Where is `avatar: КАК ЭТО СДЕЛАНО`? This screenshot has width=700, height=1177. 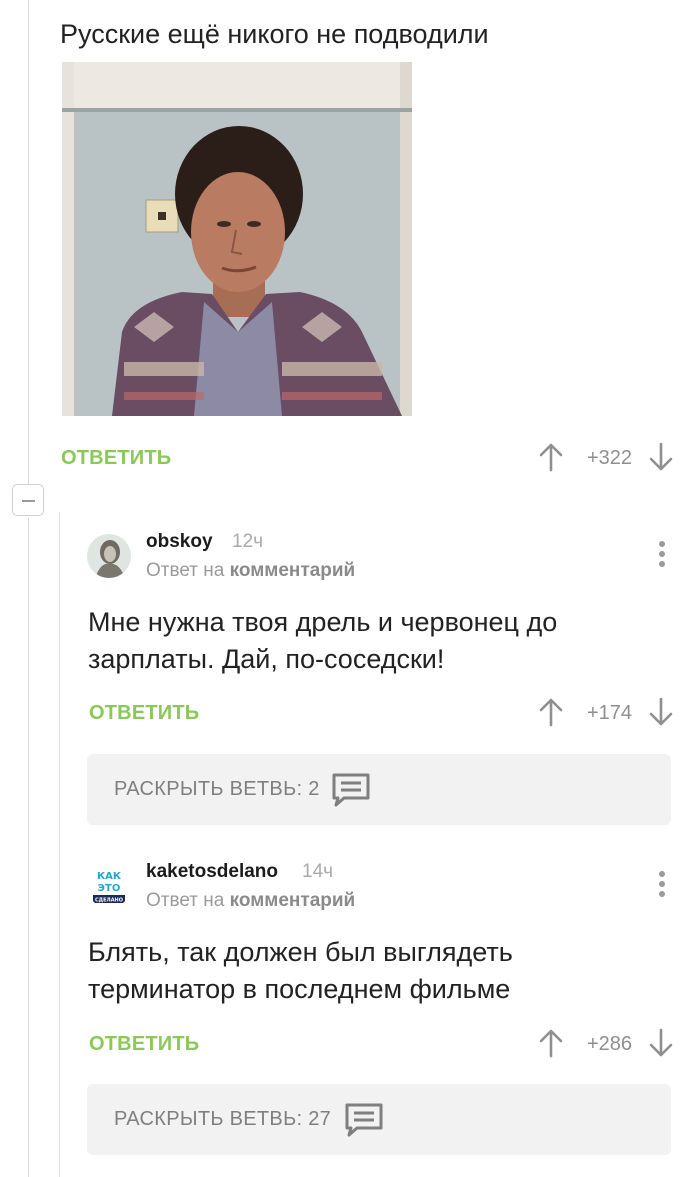
avatar: КАК ЭТО СДЕЛАНО is located at coordinates (109, 886).